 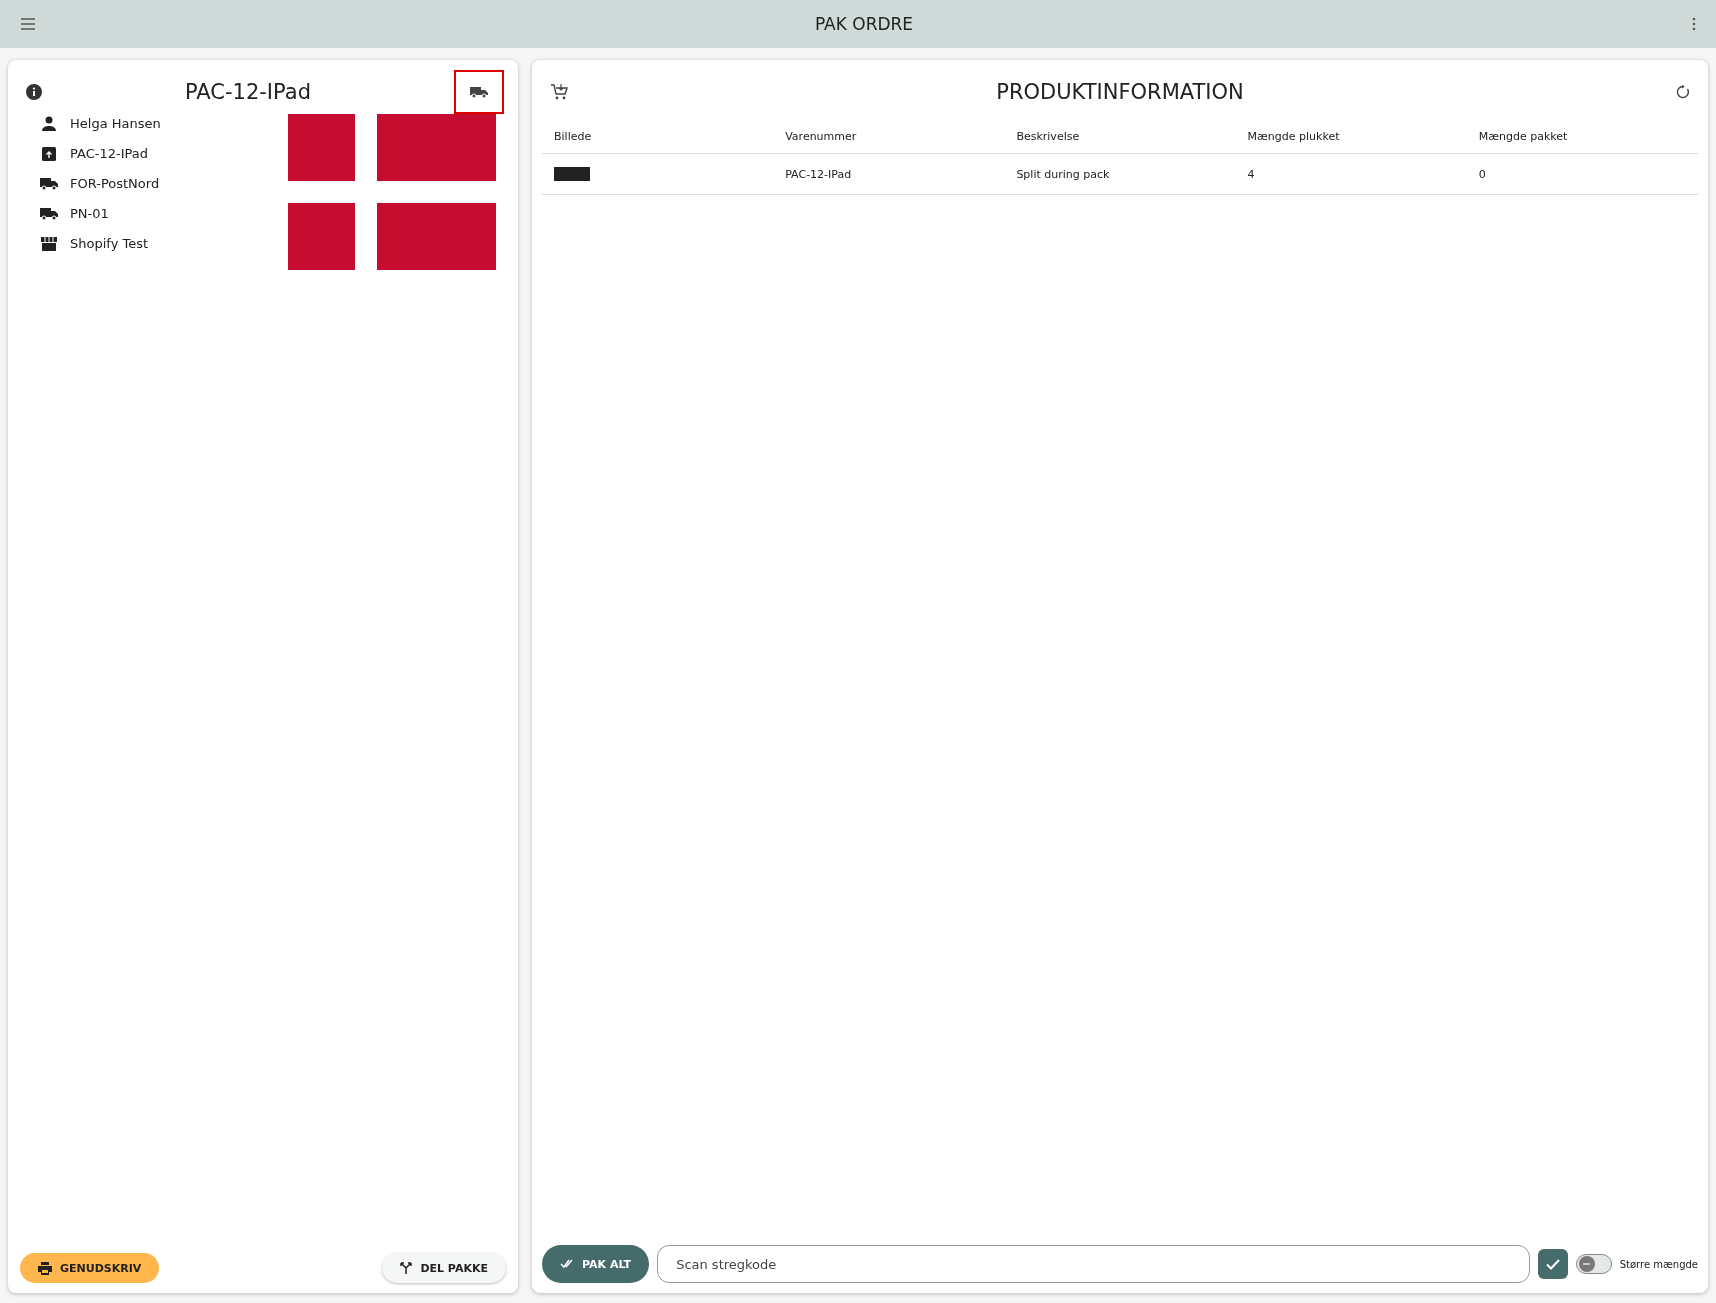 I want to click on confirm-button, so click(x=1552, y=1264).